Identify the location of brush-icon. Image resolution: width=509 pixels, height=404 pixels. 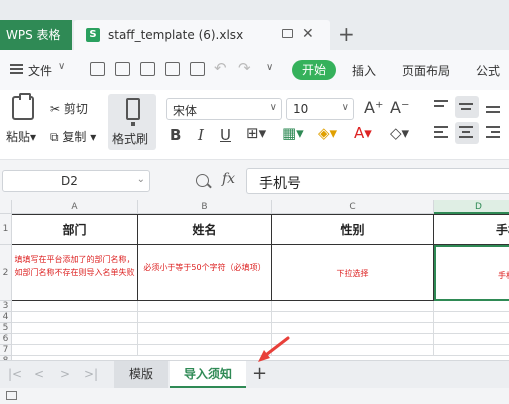
(133, 112).